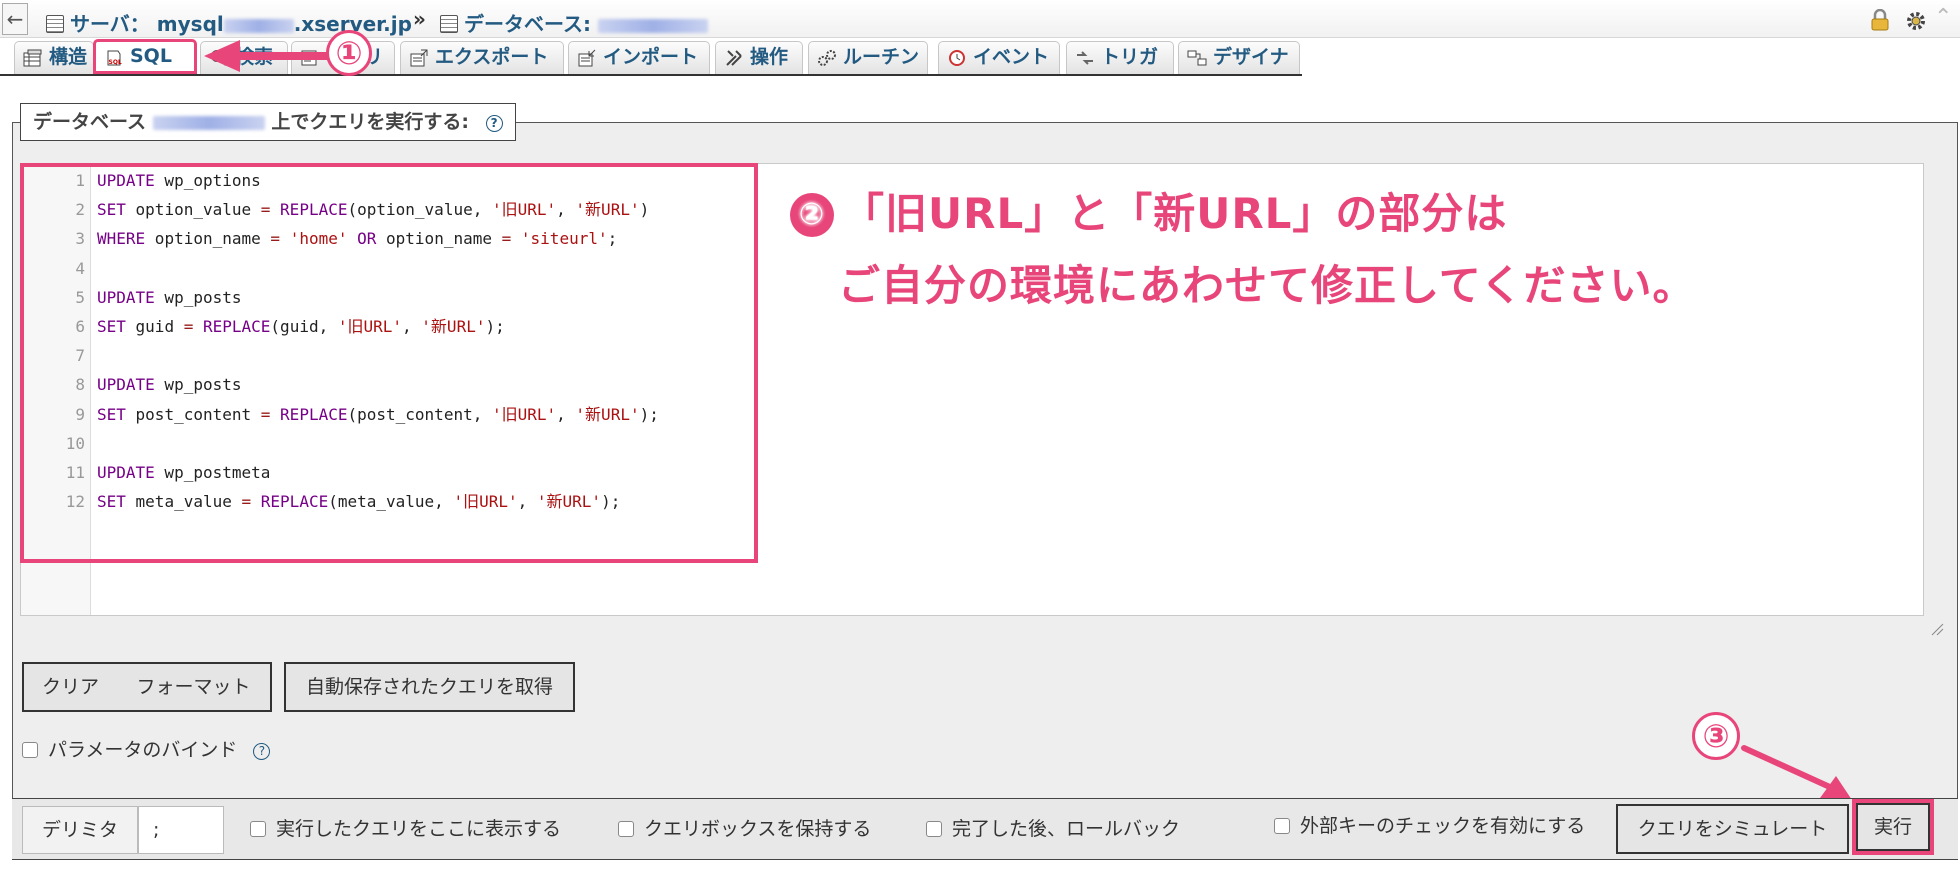 The width and height of the screenshot is (1960, 888). Describe the element at coordinates (1197, 58) in the screenshot. I see `designer-icon` at that location.